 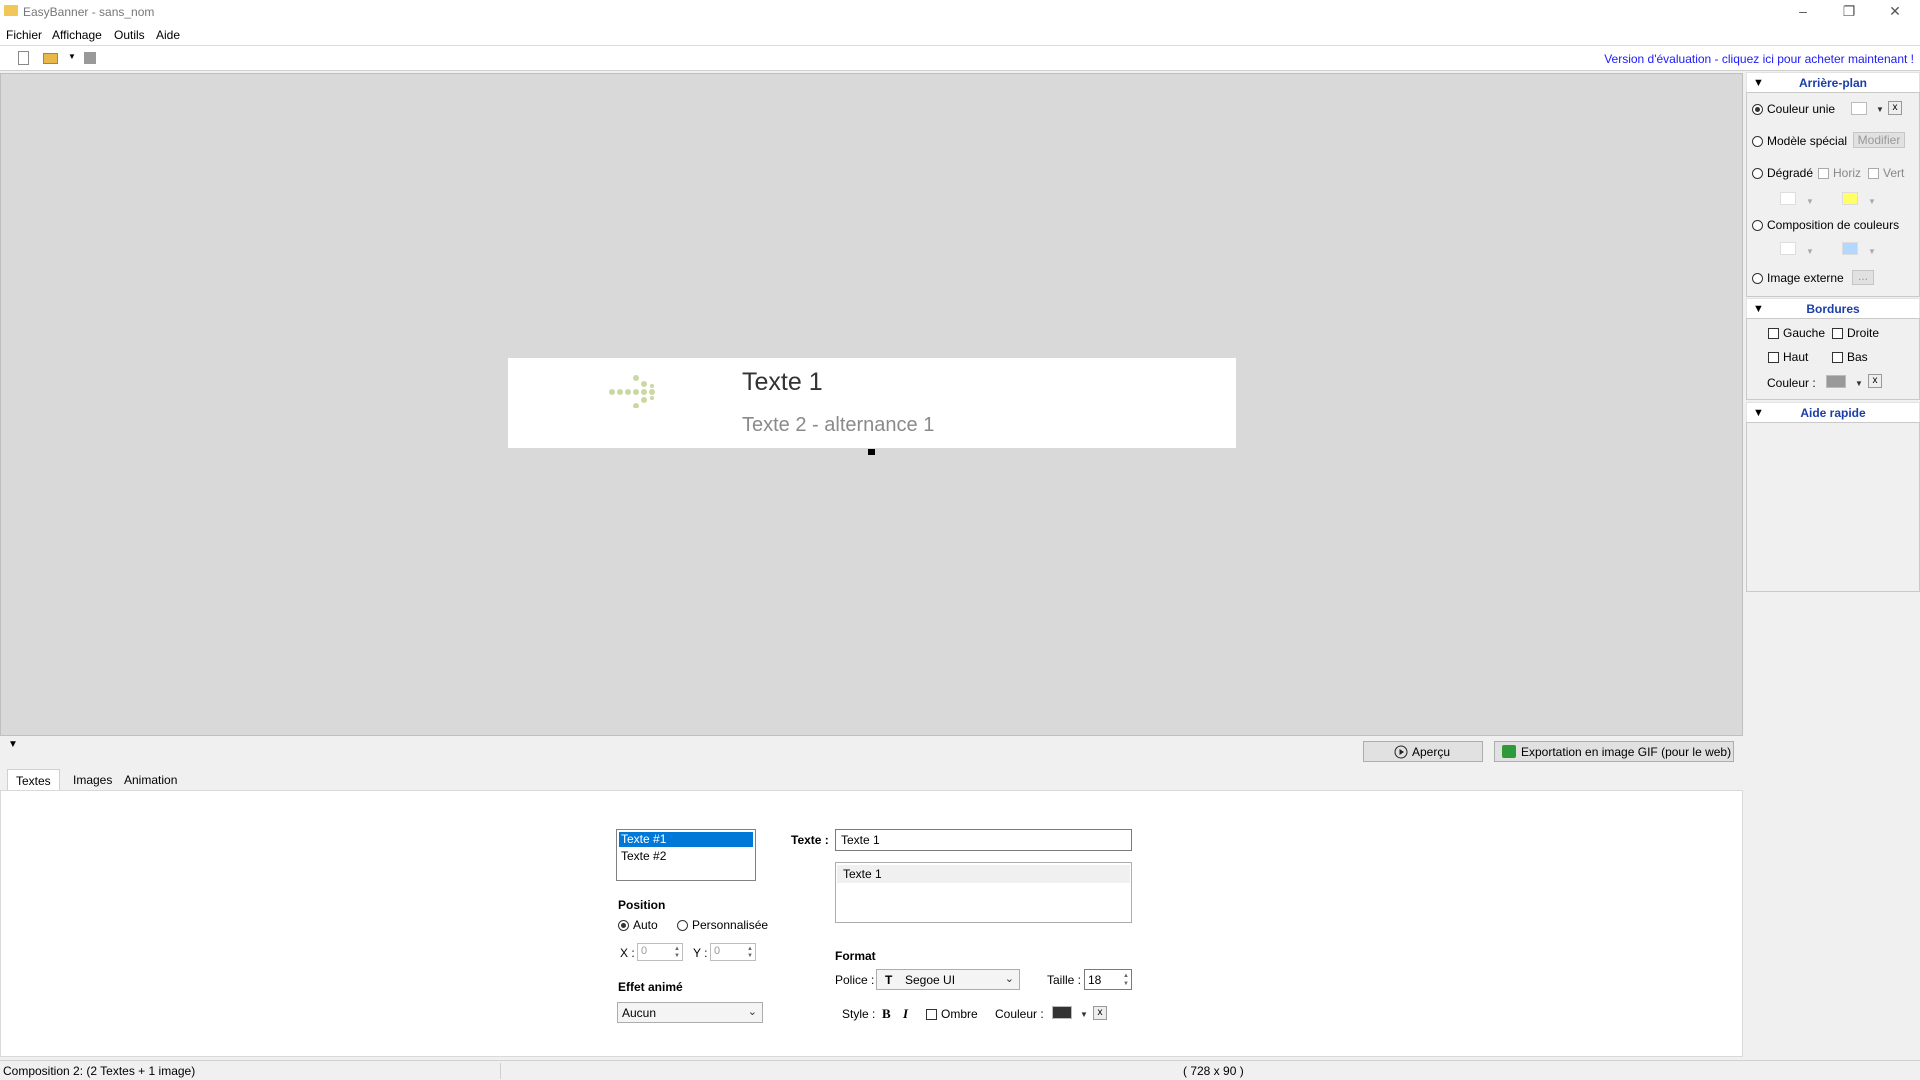 What do you see at coordinates (1509, 751) in the screenshot?
I see `export-icon` at bounding box center [1509, 751].